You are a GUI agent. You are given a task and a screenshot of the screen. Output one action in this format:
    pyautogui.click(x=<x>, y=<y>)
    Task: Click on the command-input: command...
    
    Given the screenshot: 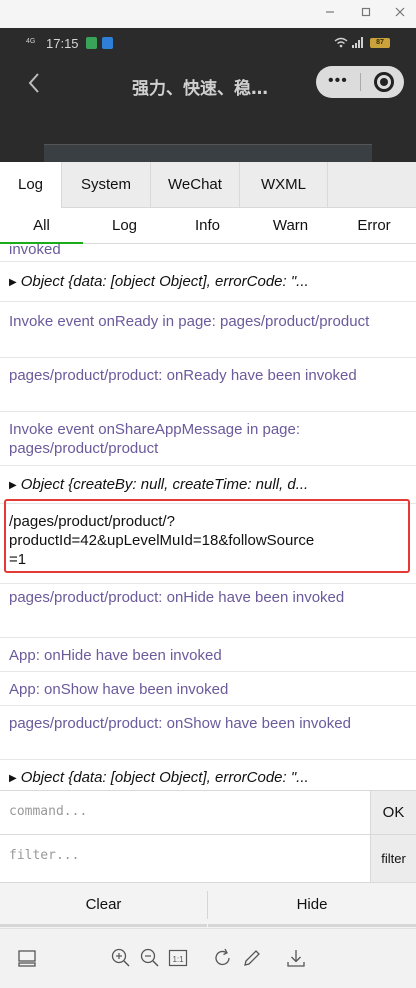 What is the action you would take?
    pyautogui.click(x=48, y=811)
    